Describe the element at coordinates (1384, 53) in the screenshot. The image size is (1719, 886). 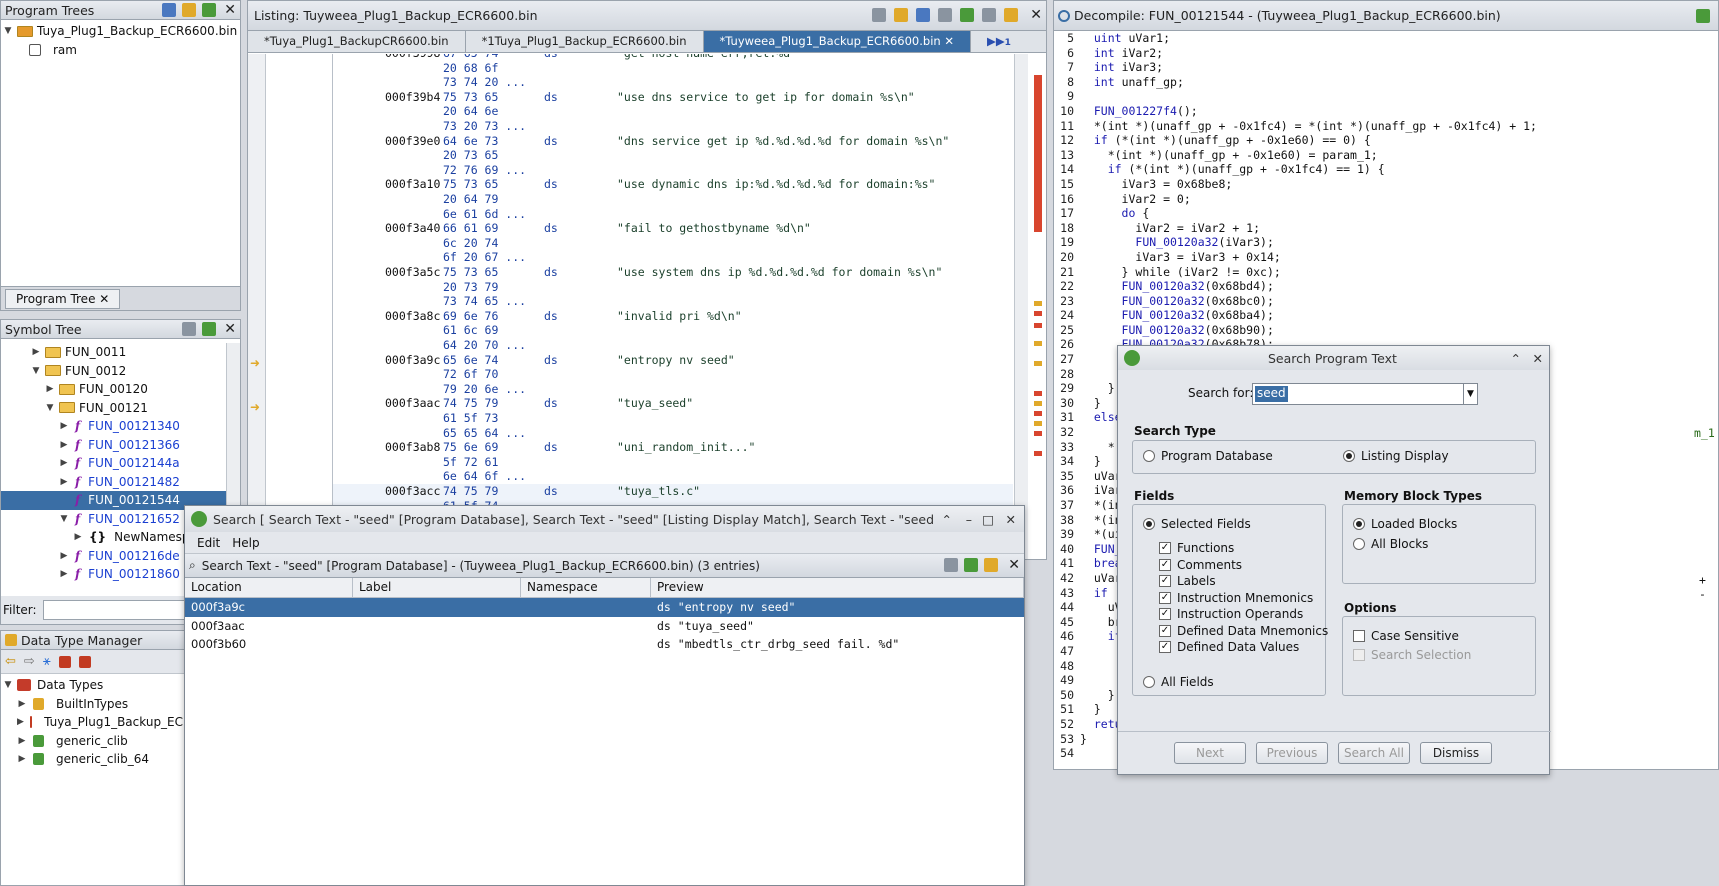
I see `code-line: 6 int iVar2;` at that location.